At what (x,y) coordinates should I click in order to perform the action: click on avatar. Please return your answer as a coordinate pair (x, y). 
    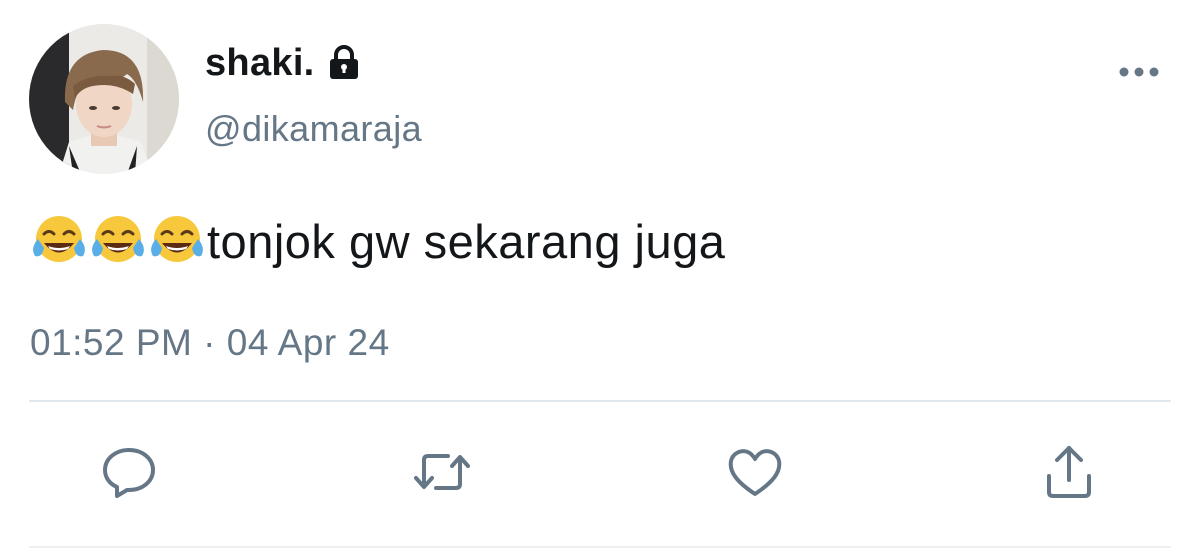
    Looking at the image, I should click on (104, 99).